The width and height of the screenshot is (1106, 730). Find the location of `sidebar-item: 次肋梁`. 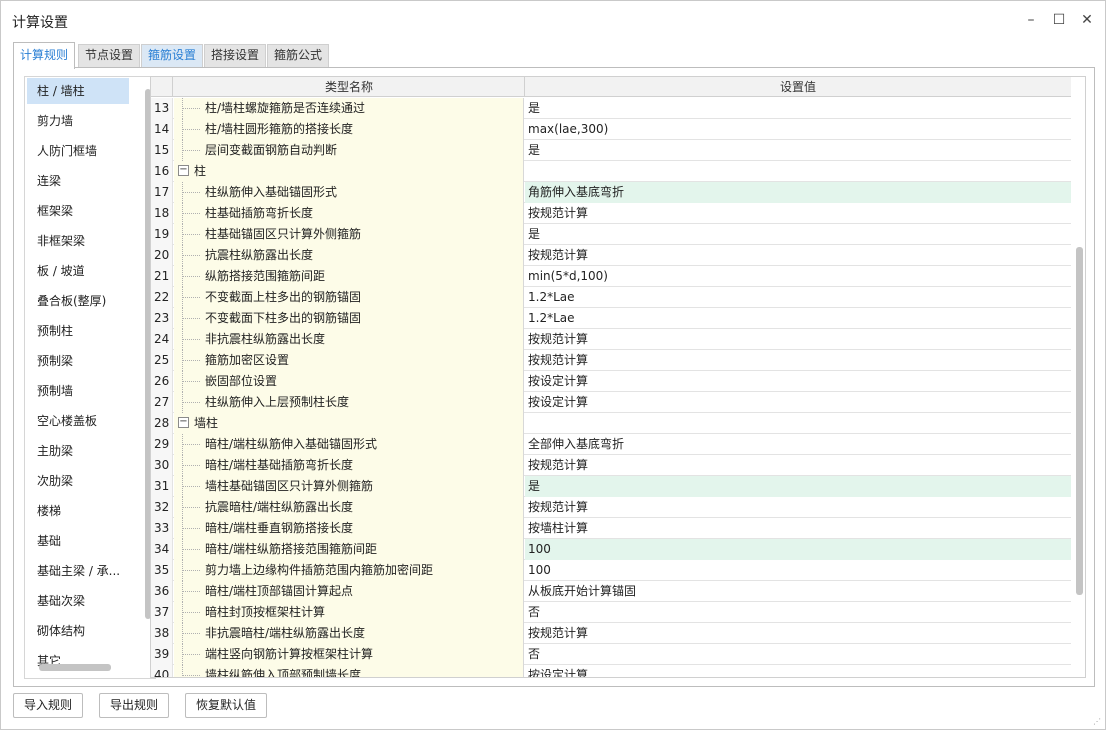

sidebar-item: 次肋梁 is located at coordinates (78, 481).